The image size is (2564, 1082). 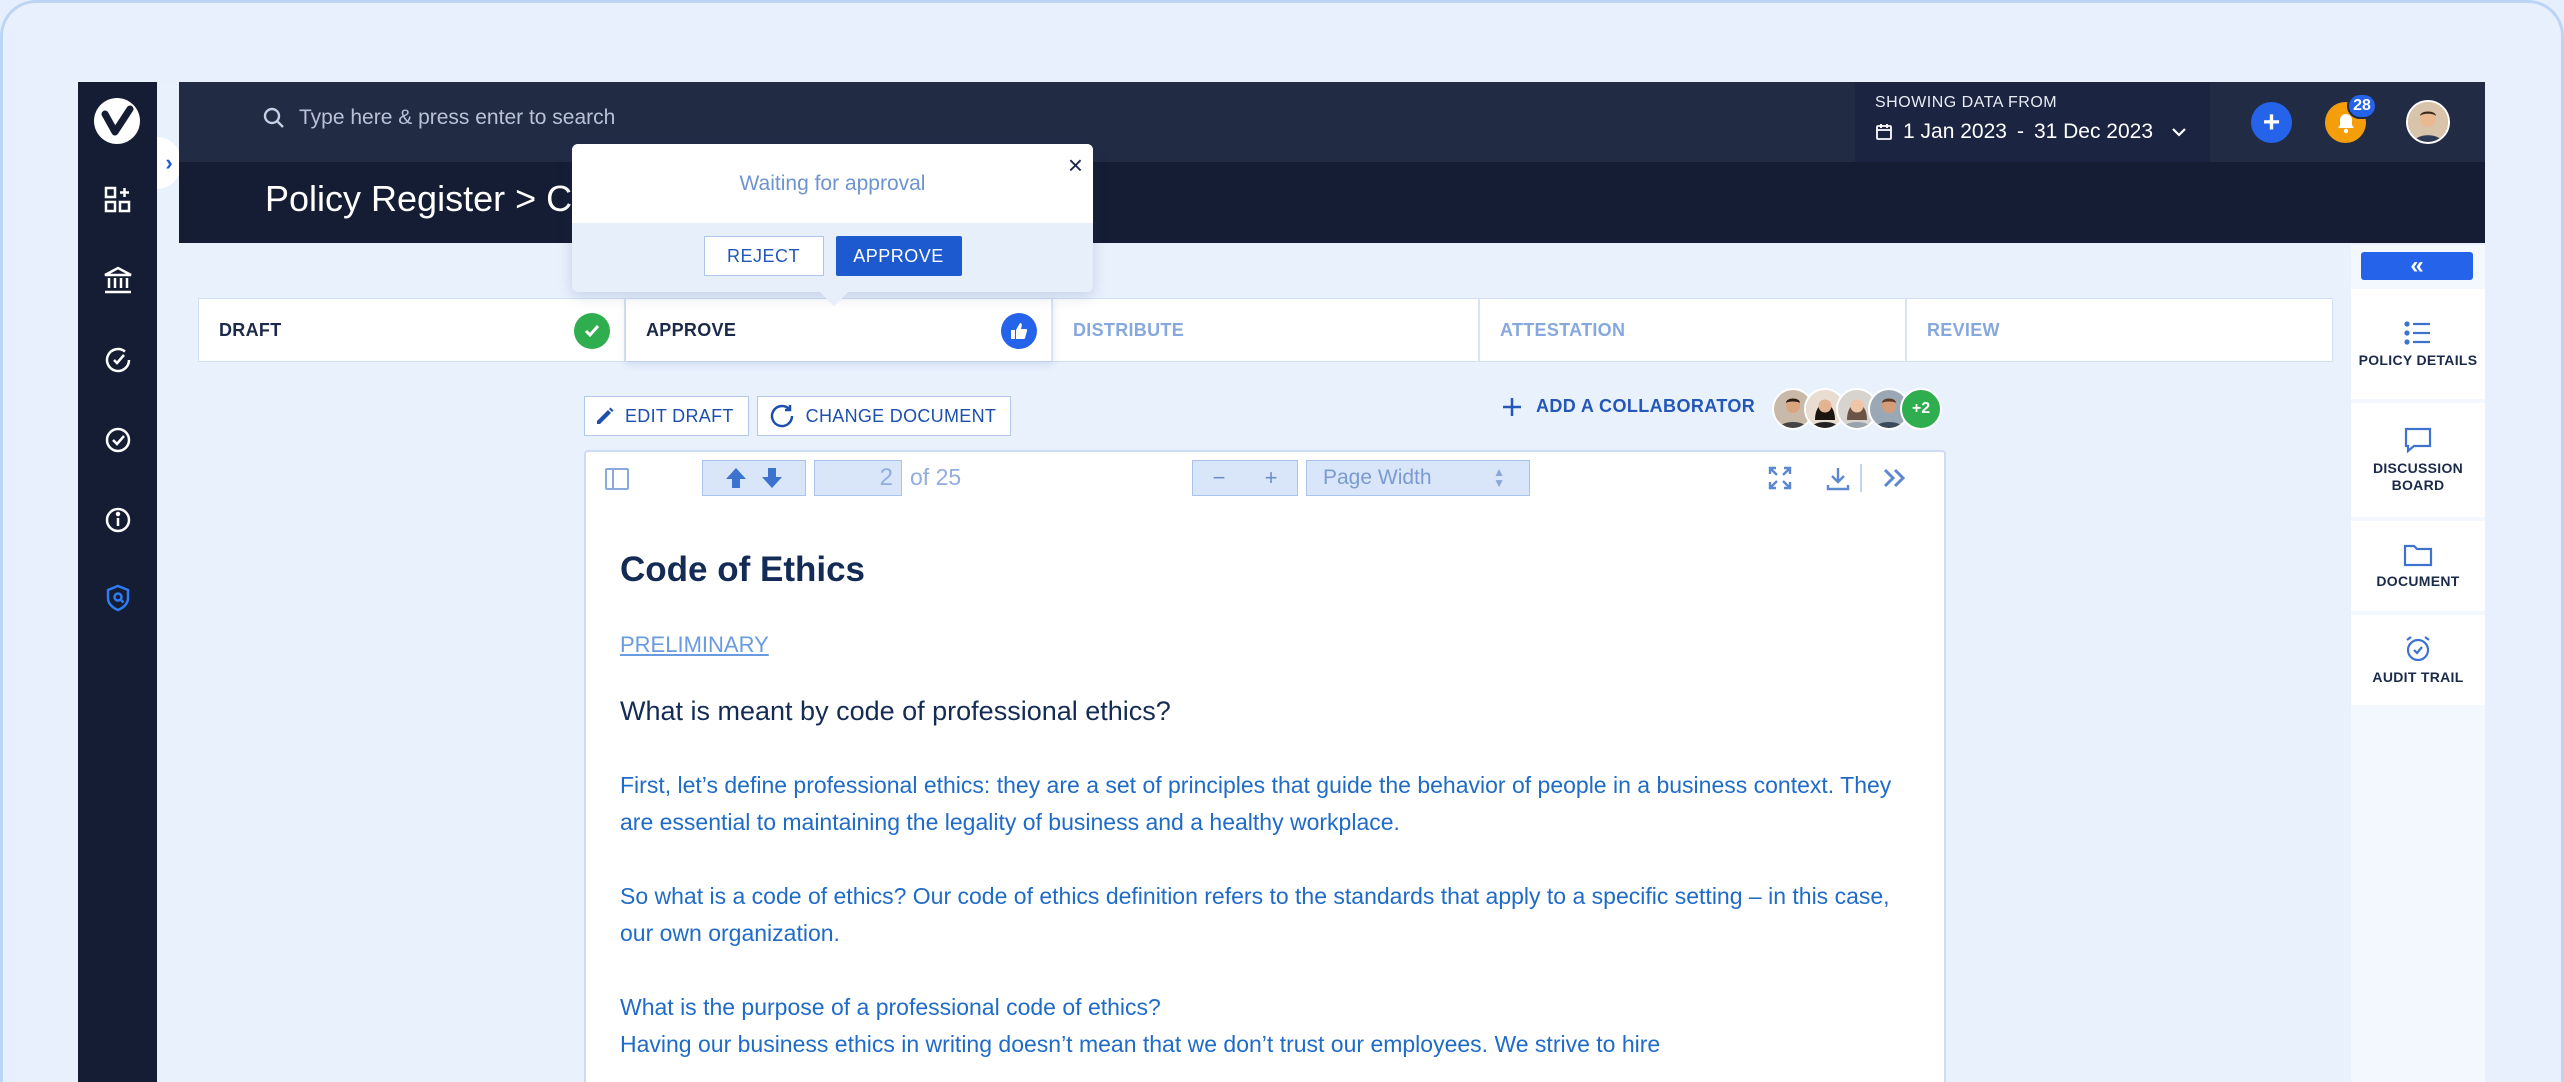 I want to click on search-icon, so click(x=273, y=117).